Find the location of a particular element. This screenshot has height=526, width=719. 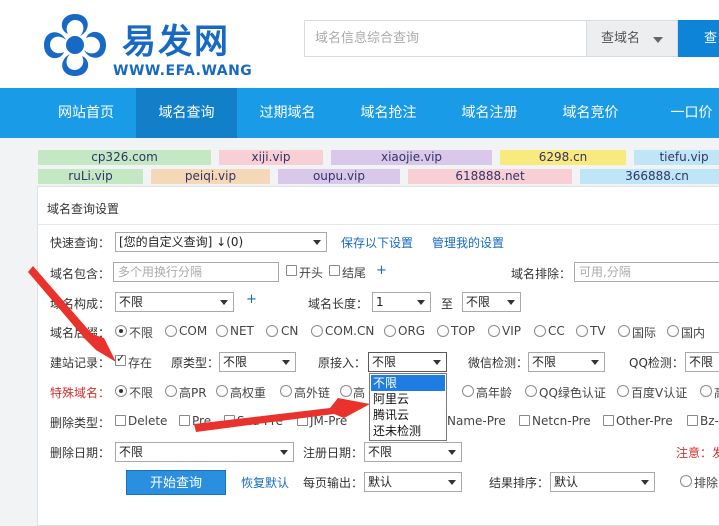

delete-date-label: 删除日期： is located at coordinates (80, 453).